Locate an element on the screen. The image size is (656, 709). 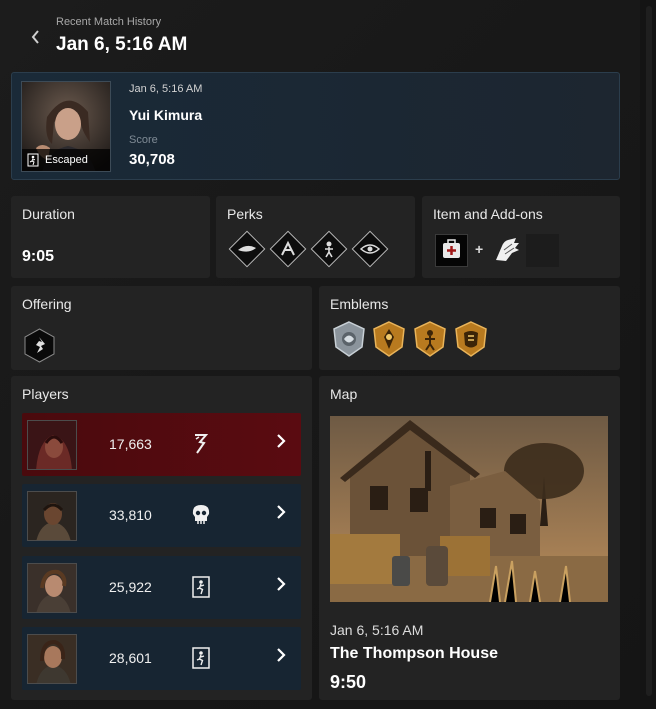
map-label: Map is located at coordinates (344, 394).